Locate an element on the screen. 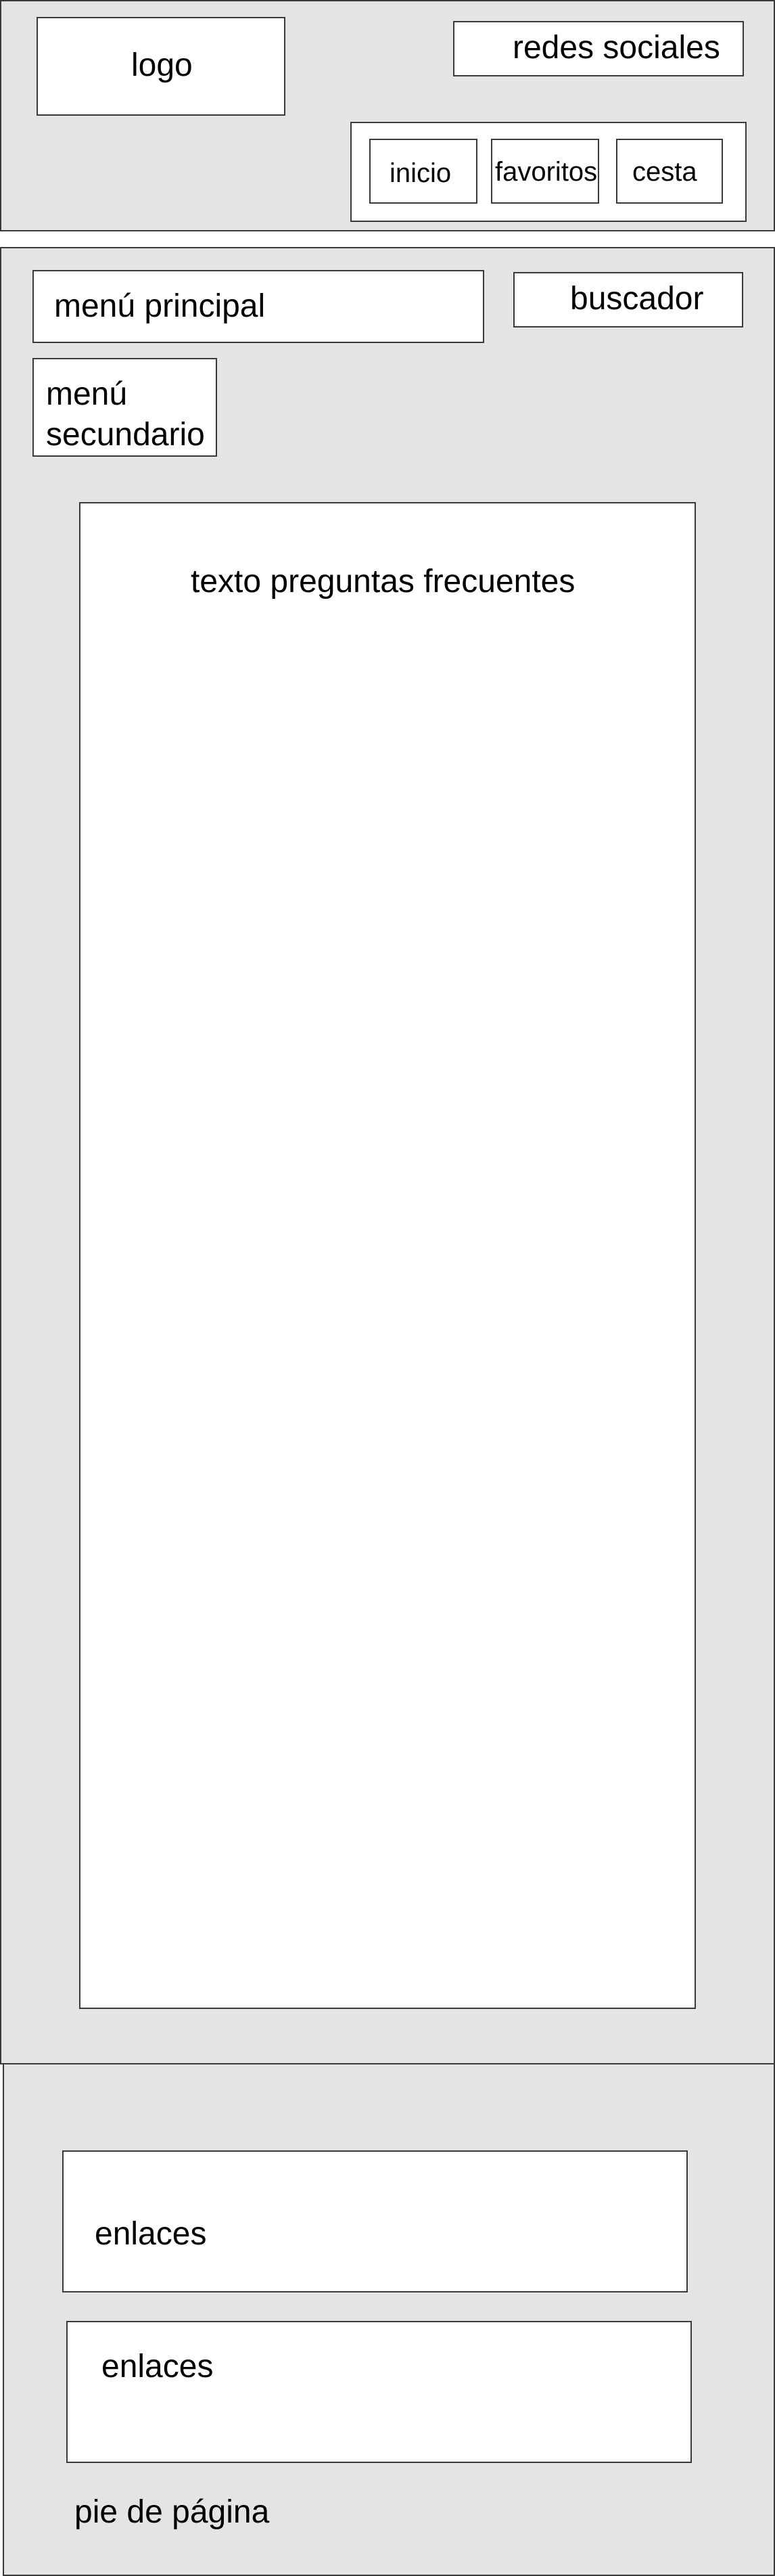 Image resolution: width=775 pixels, height=2576 pixels. nav-inicio-label: inicio is located at coordinates (421, 173).